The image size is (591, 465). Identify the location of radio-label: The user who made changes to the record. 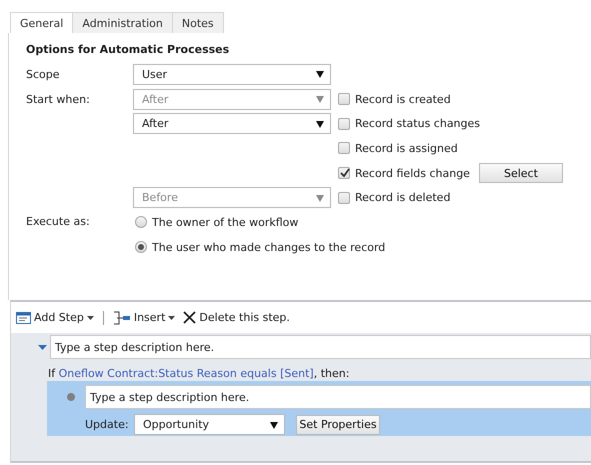
(269, 247).